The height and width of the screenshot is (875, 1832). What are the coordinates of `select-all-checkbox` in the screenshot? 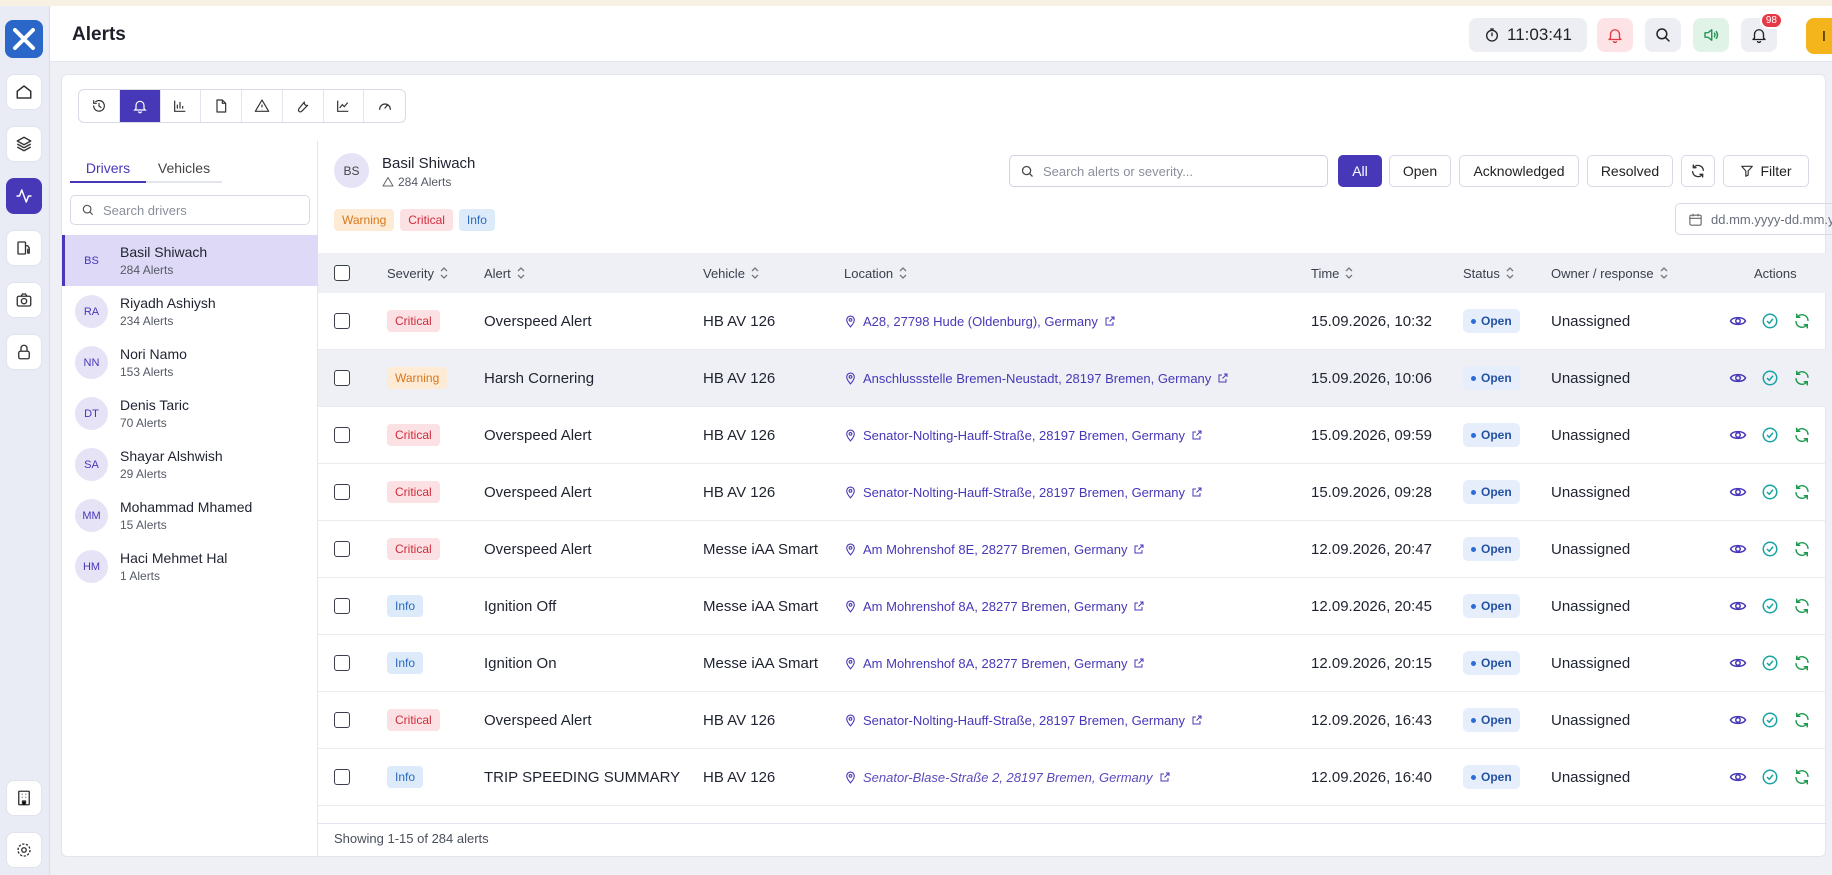 It's located at (342, 273).